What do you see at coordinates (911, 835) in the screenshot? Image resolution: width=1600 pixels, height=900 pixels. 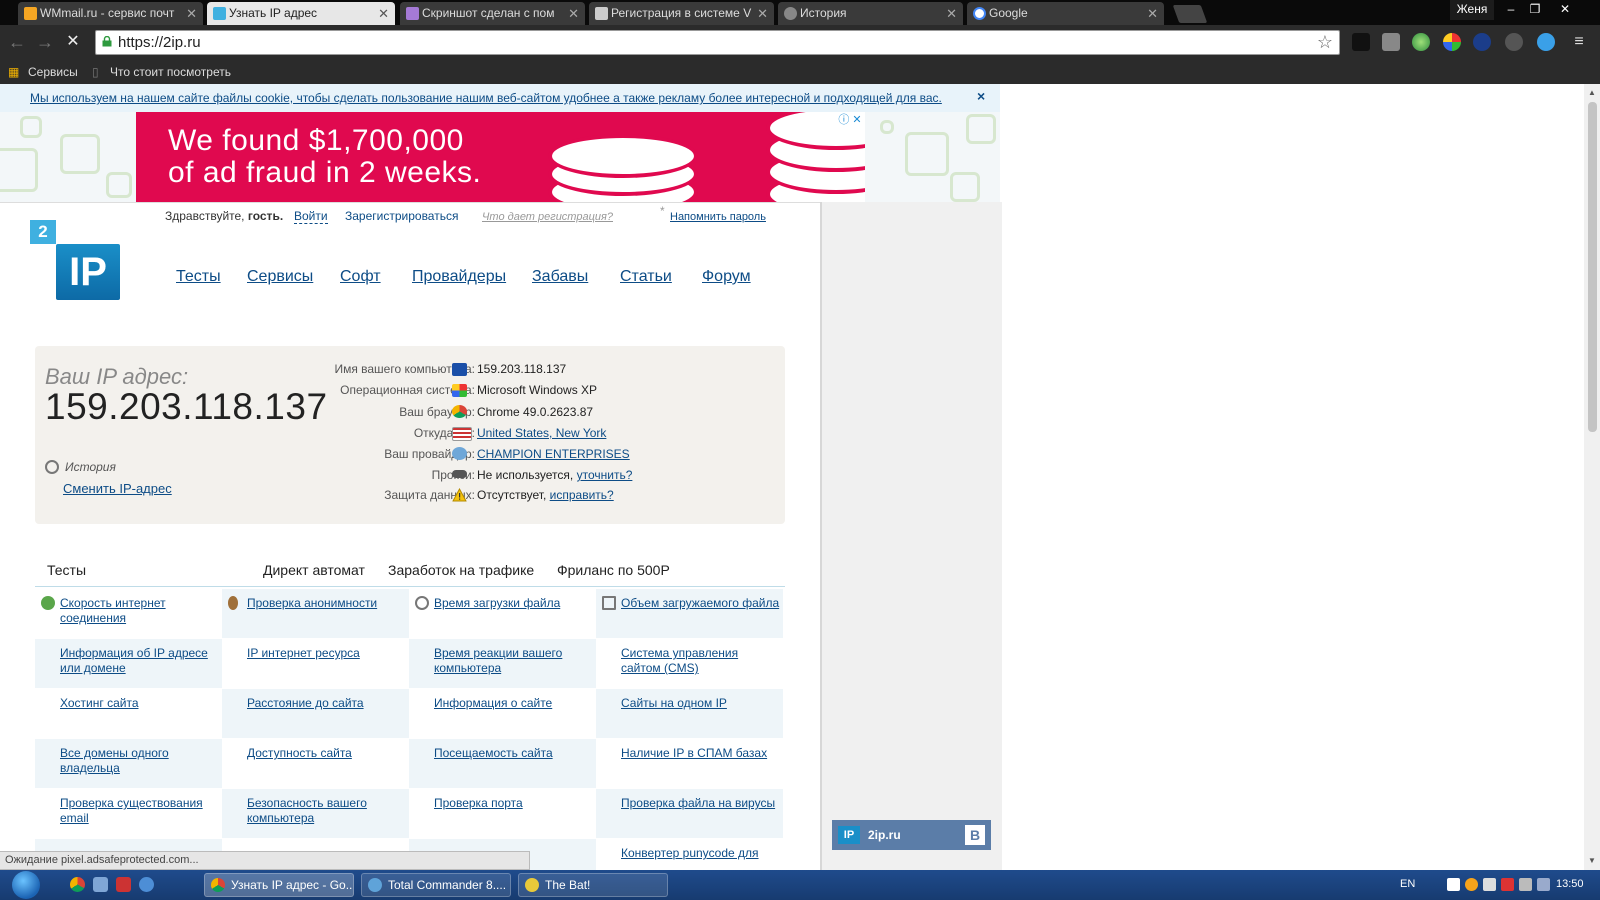 I see `social-widget: IP 2ip.ru В` at bounding box center [911, 835].